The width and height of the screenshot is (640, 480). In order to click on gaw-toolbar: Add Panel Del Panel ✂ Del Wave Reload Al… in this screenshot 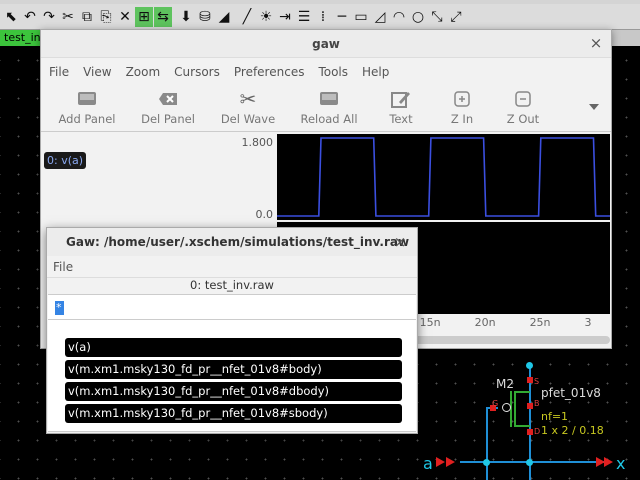, I will do `click(326, 109)`.